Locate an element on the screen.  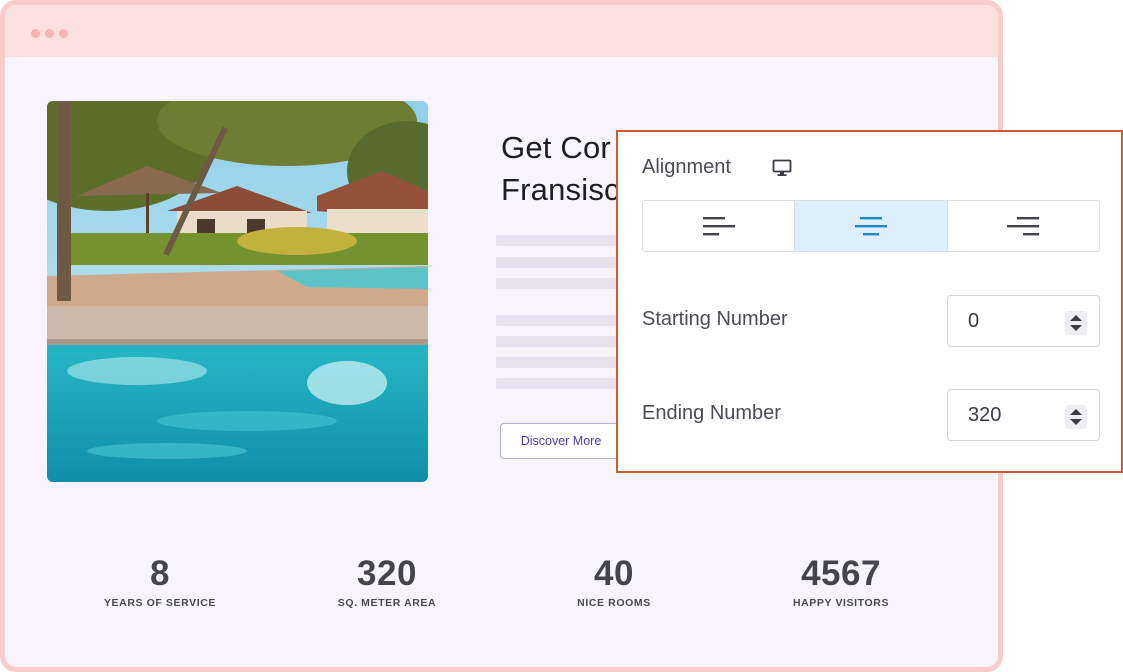
desktop-monitor-icon is located at coordinates (782, 170).